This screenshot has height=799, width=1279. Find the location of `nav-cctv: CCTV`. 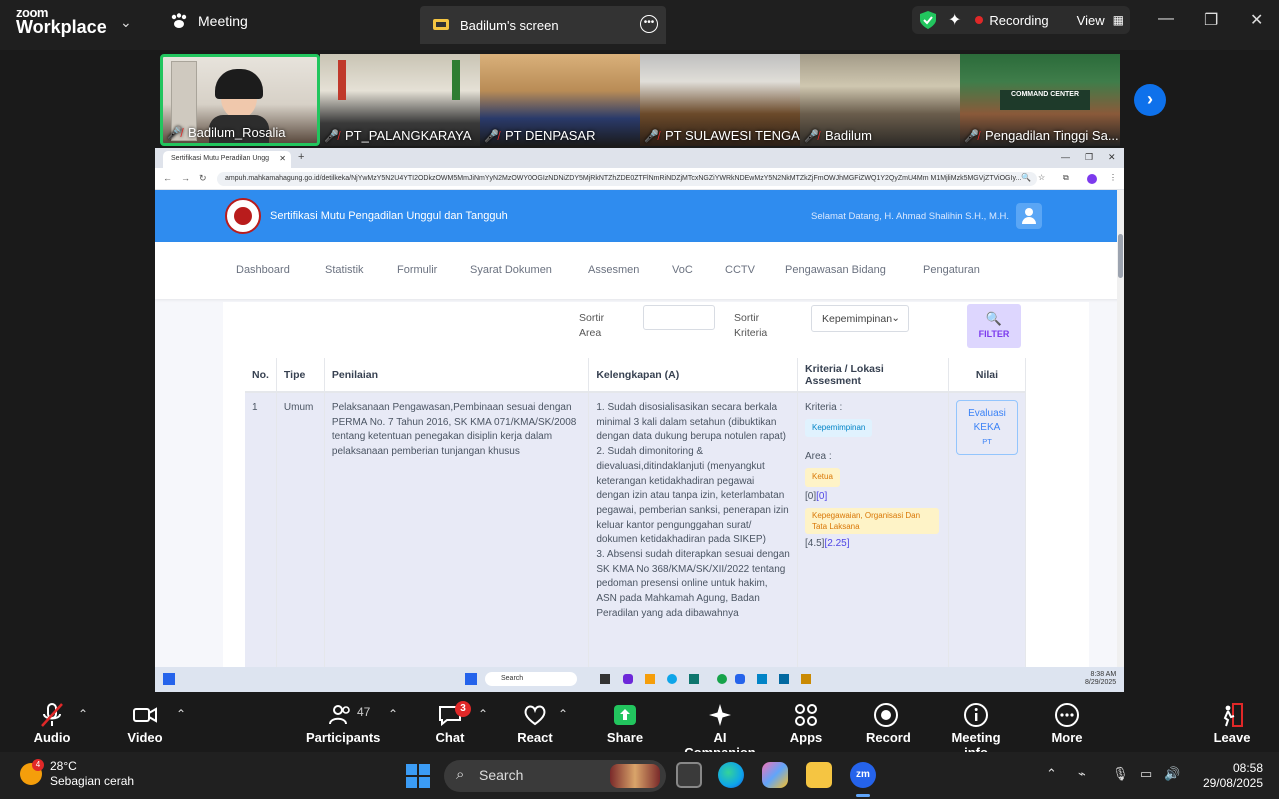

nav-cctv: CCTV is located at coordinates (740, 270).